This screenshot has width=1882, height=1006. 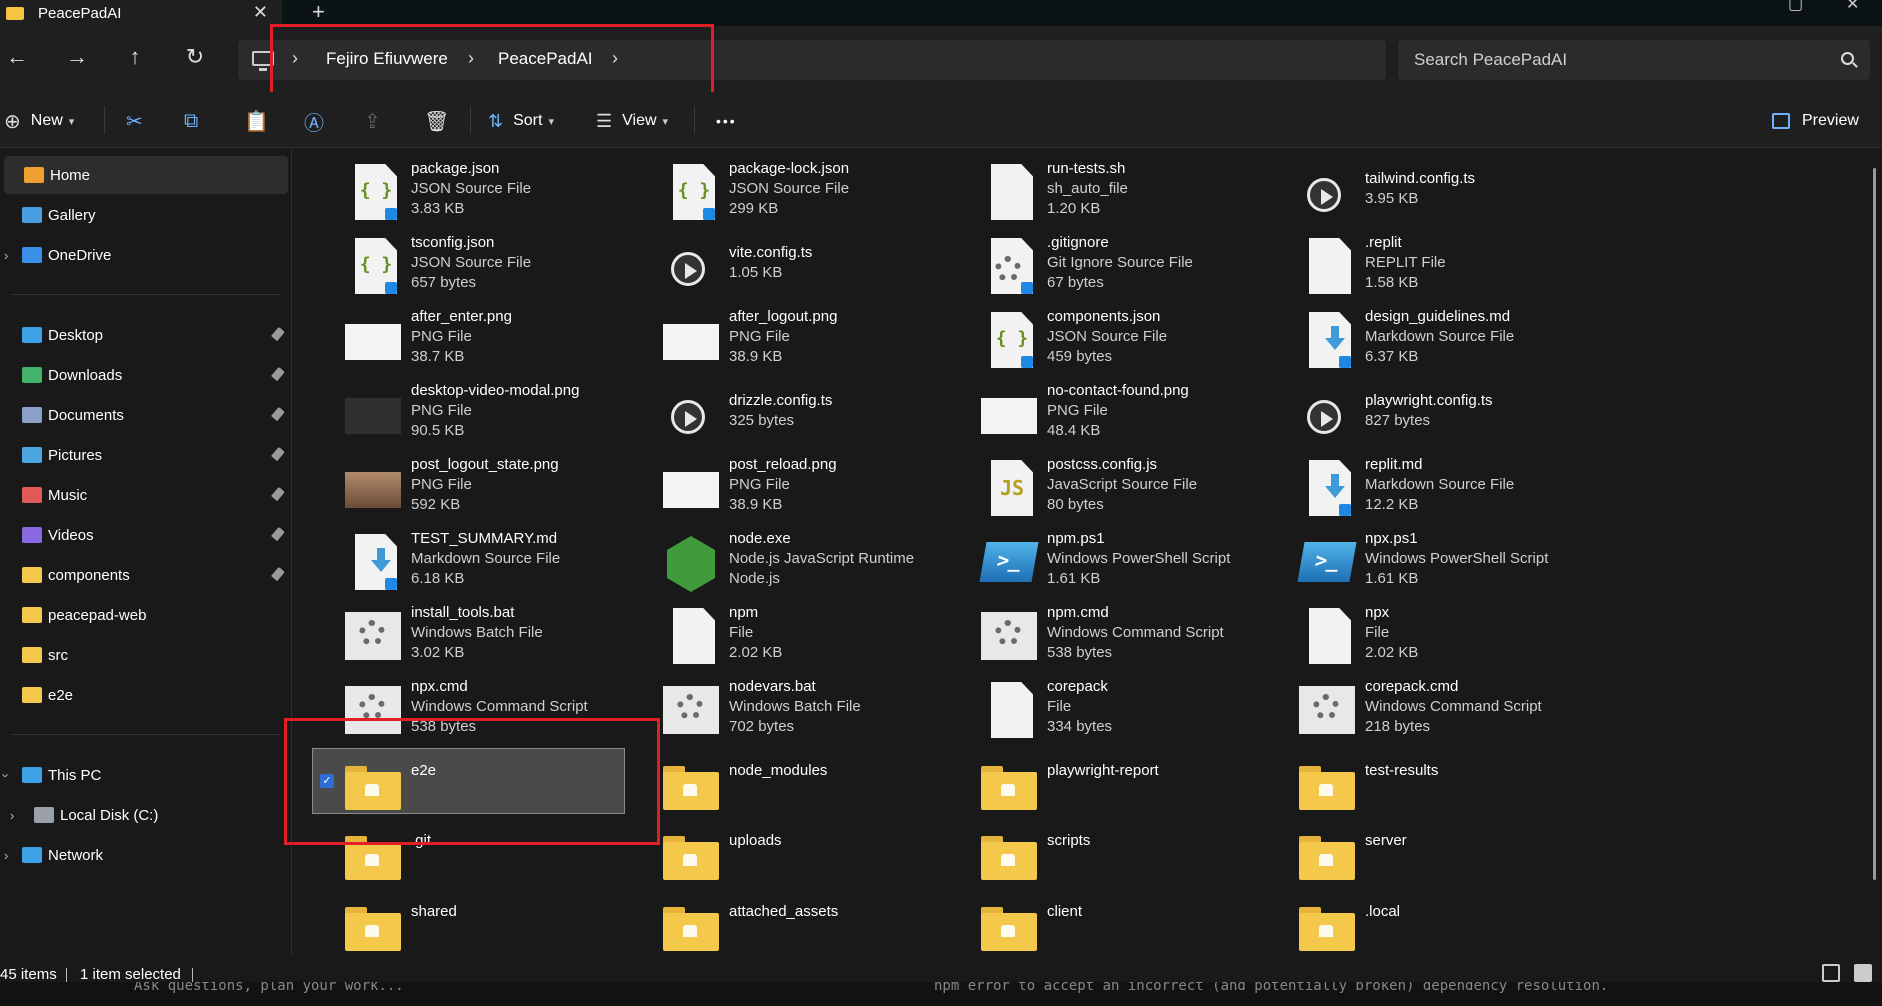 I want to click on paste-button: 📋, so click(x=256, y=121).